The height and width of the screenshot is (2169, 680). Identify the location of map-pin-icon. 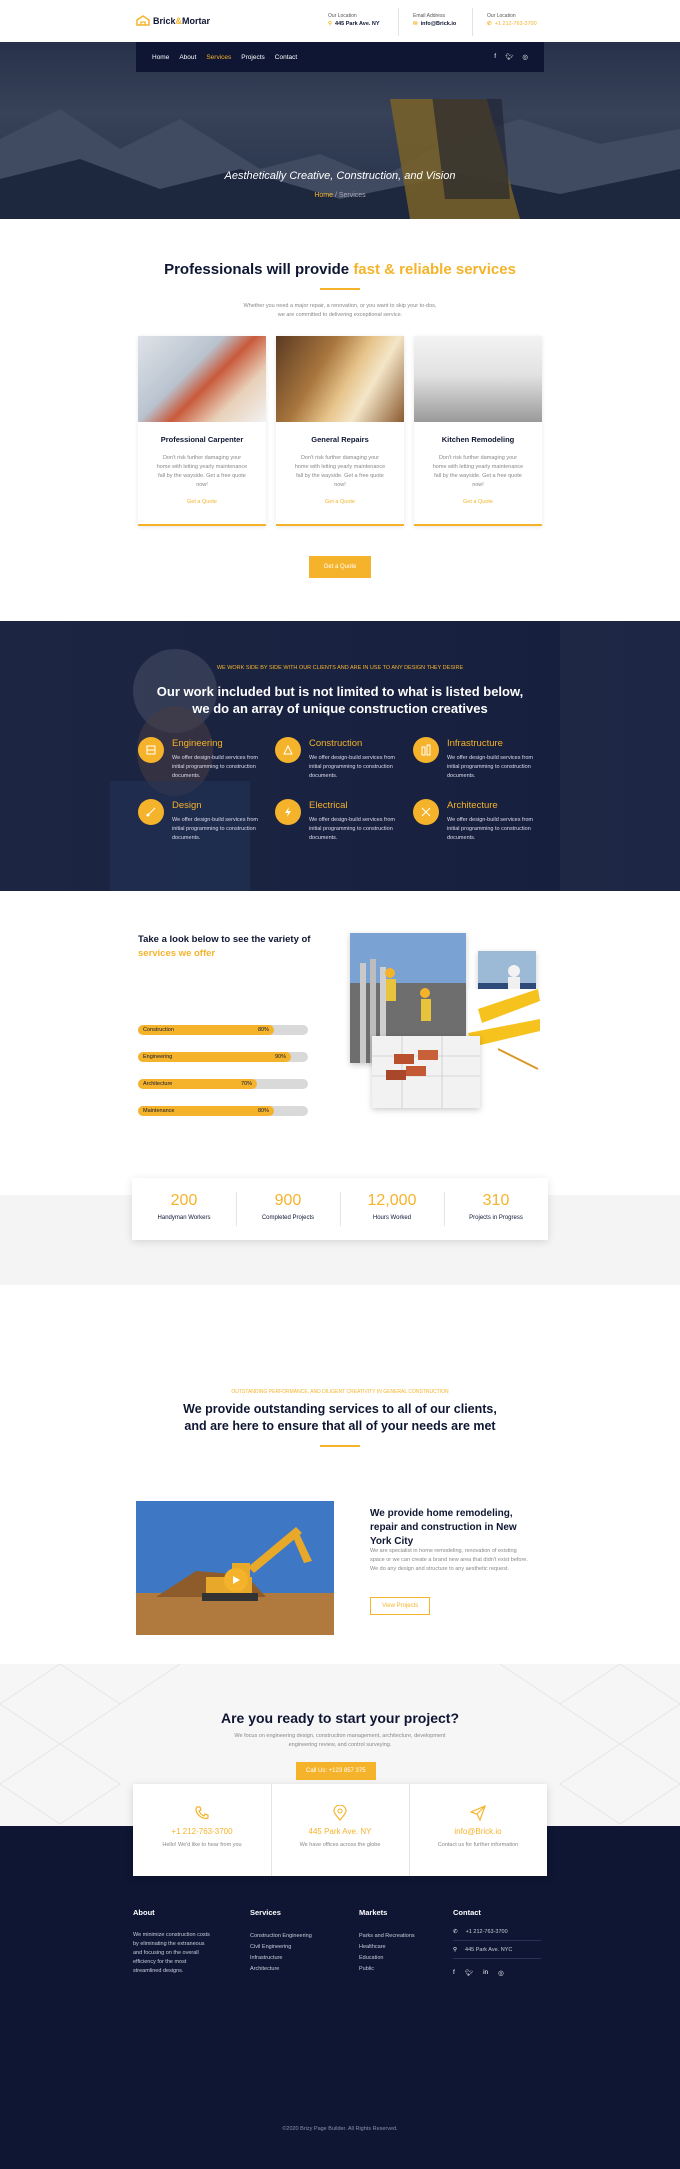
(340, 1813).